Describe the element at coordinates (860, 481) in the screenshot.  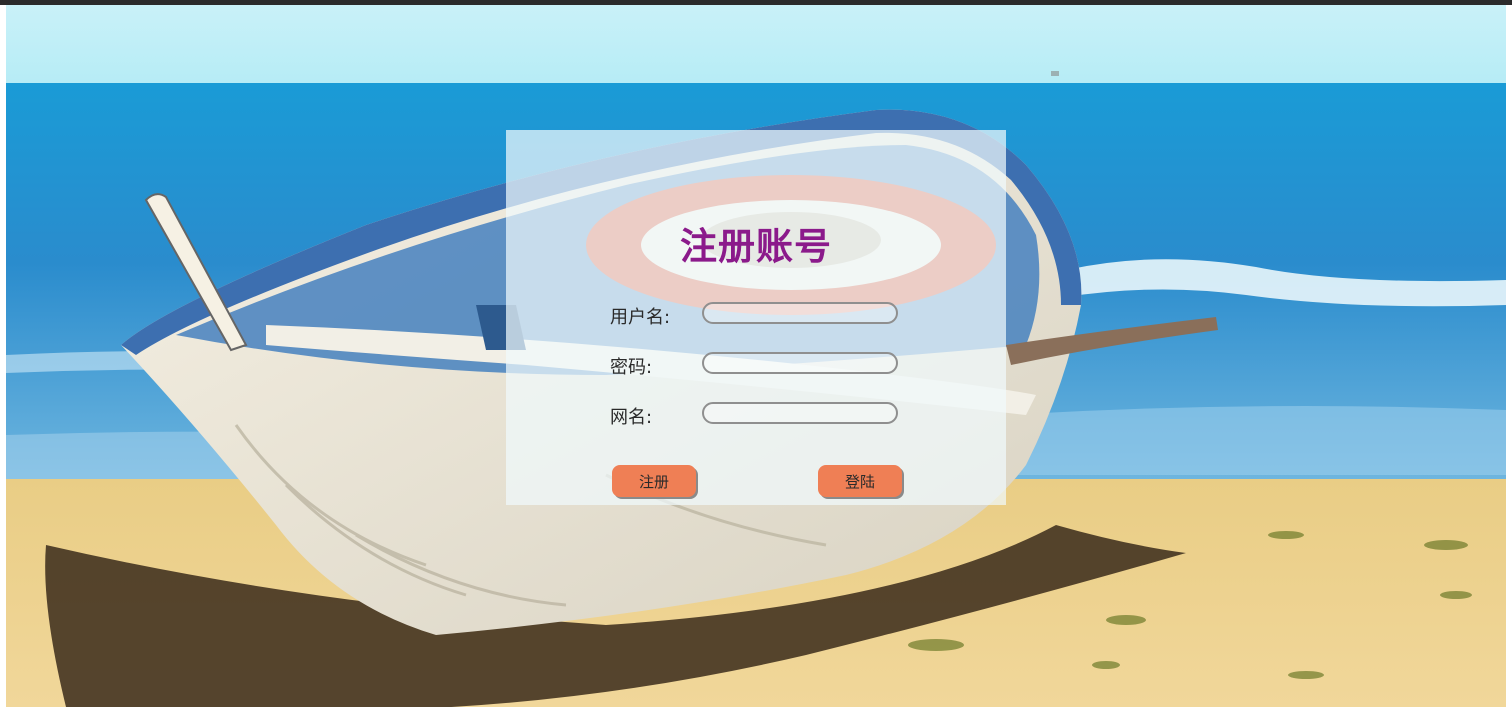
I see `login-button: 登陆` at that location.